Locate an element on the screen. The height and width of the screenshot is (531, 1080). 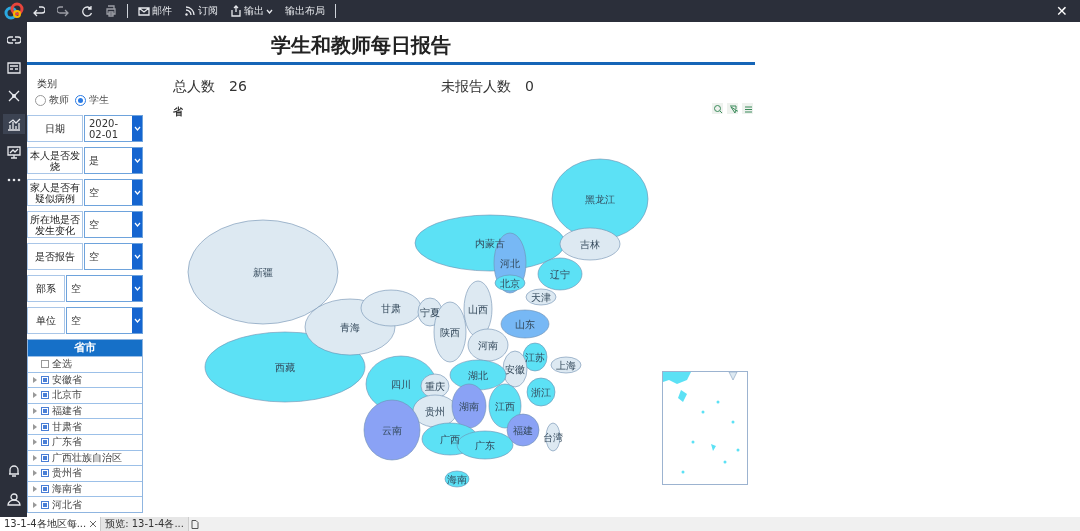
province-label: 台湾 is located at coordinates (553, 437).